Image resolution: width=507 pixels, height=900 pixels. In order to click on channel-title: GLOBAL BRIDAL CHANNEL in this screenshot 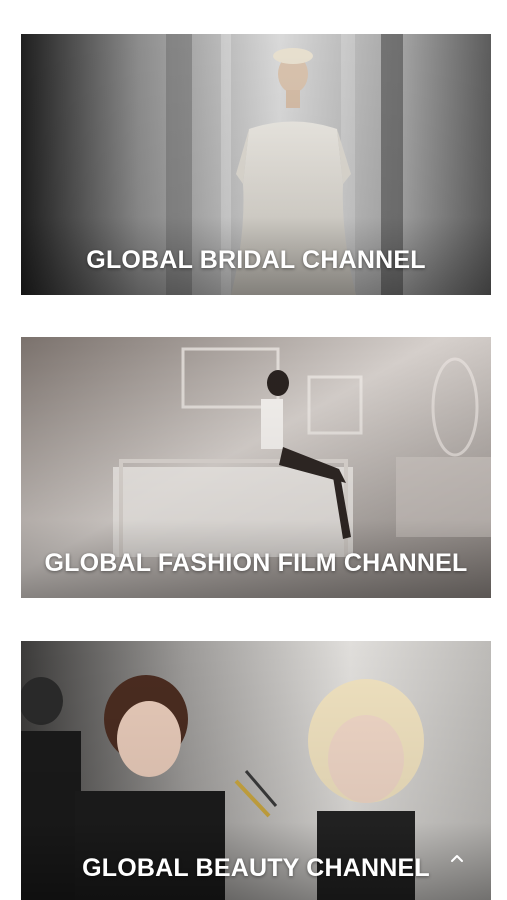, I will do `click(256, 260)`.